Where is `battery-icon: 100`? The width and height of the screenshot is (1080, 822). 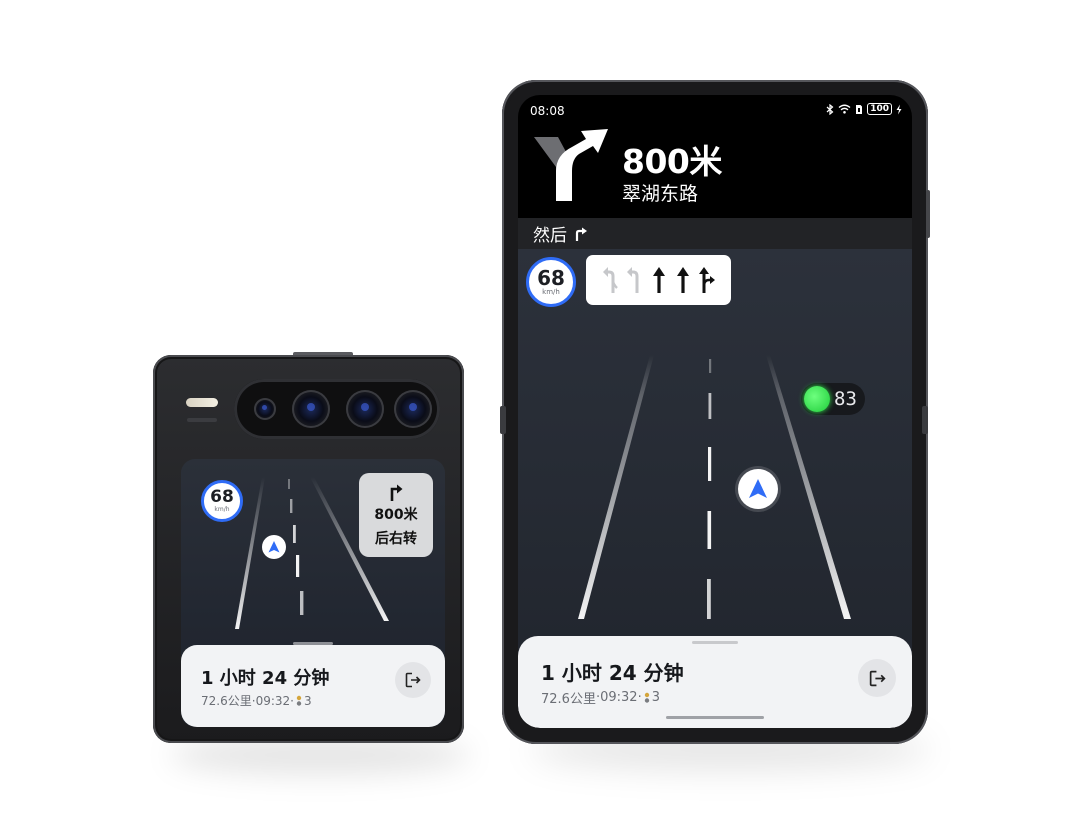 battery-icon: 100 is located at coordinates (879, 109).